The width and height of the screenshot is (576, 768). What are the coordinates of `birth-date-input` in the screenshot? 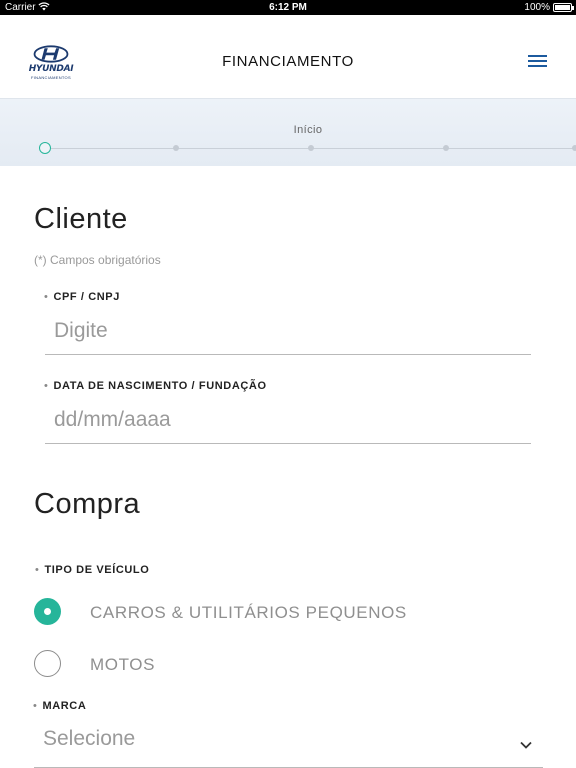 It's located at (288, 420).